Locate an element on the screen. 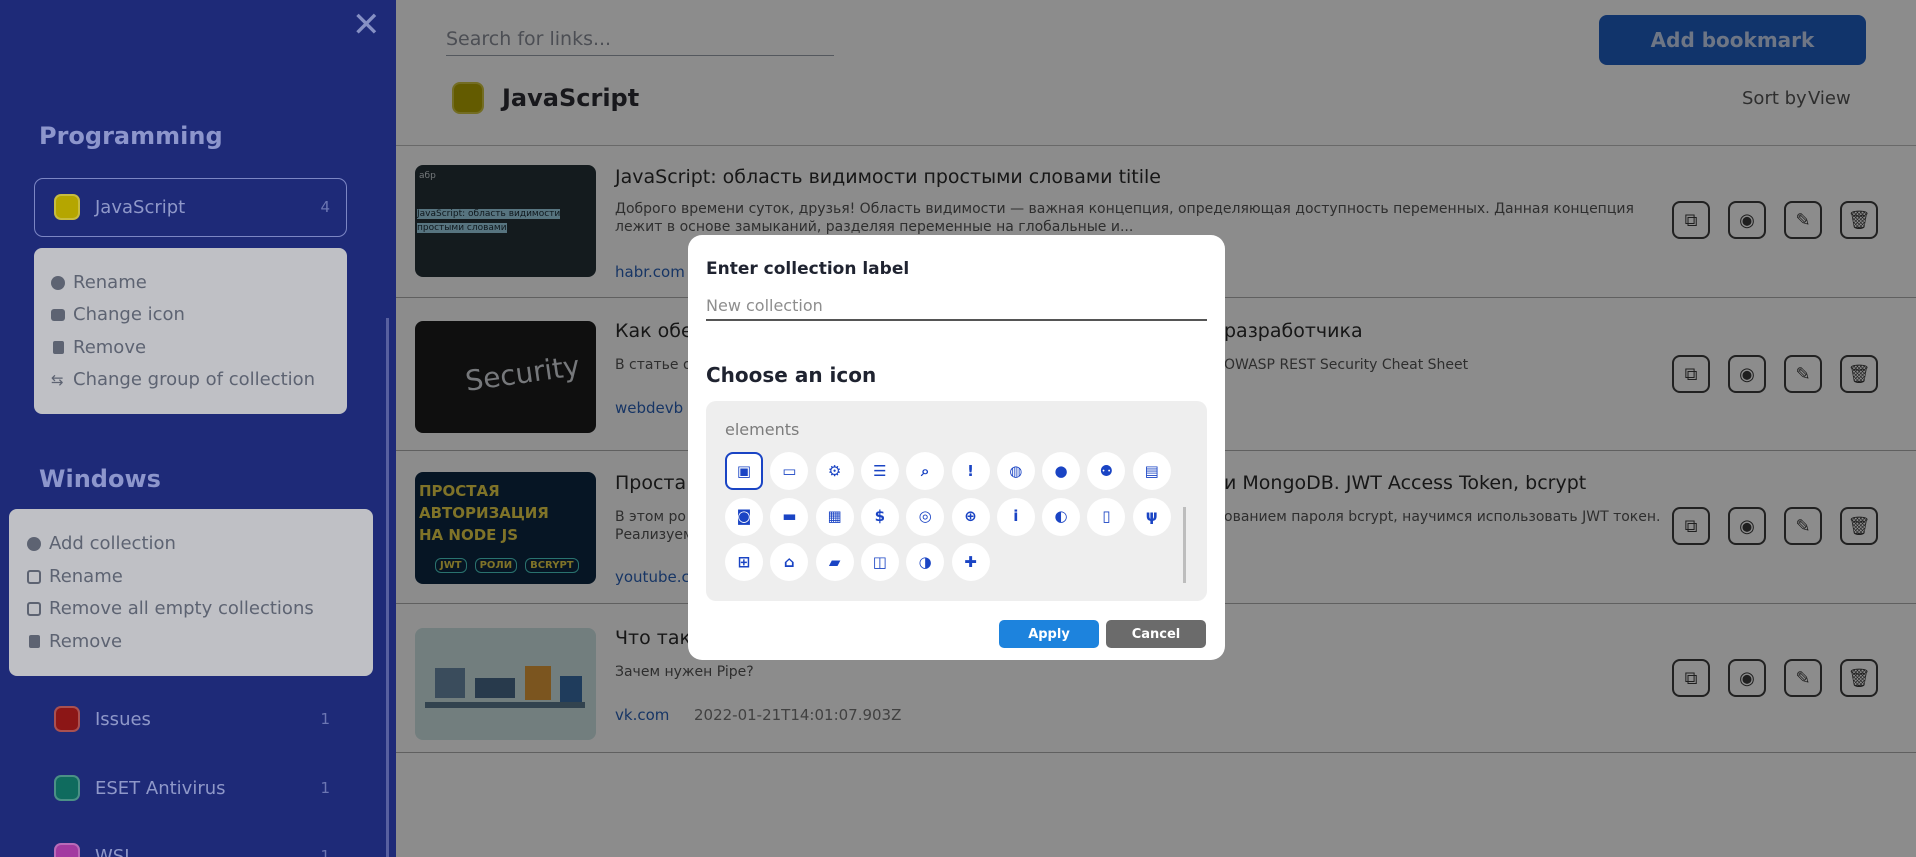 The width and height of the screenshot is (1916, 857). user-shield-icon: ◐ is located at coordinates (1061, 516).